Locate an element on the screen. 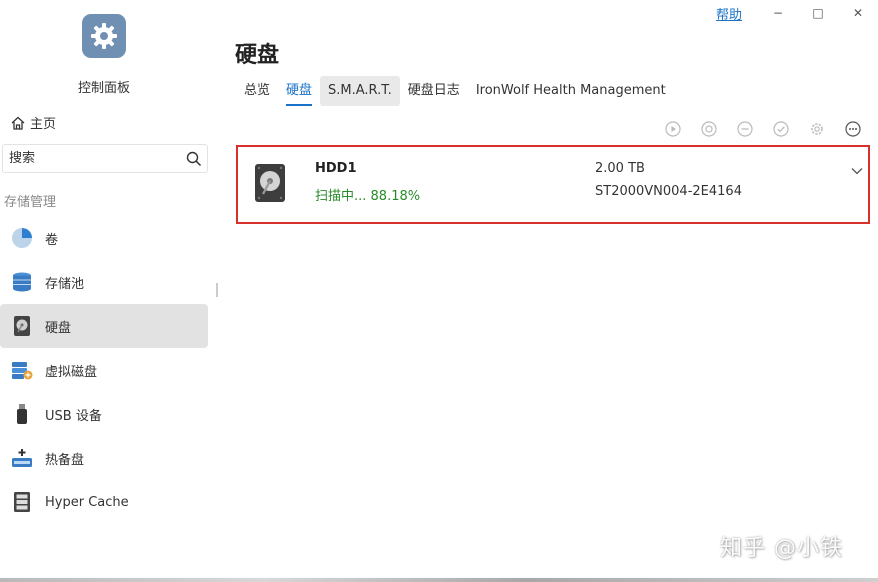 The image size is (878, 582). disk-capacity: 2.00 TB is located at coordinates (620, 168).